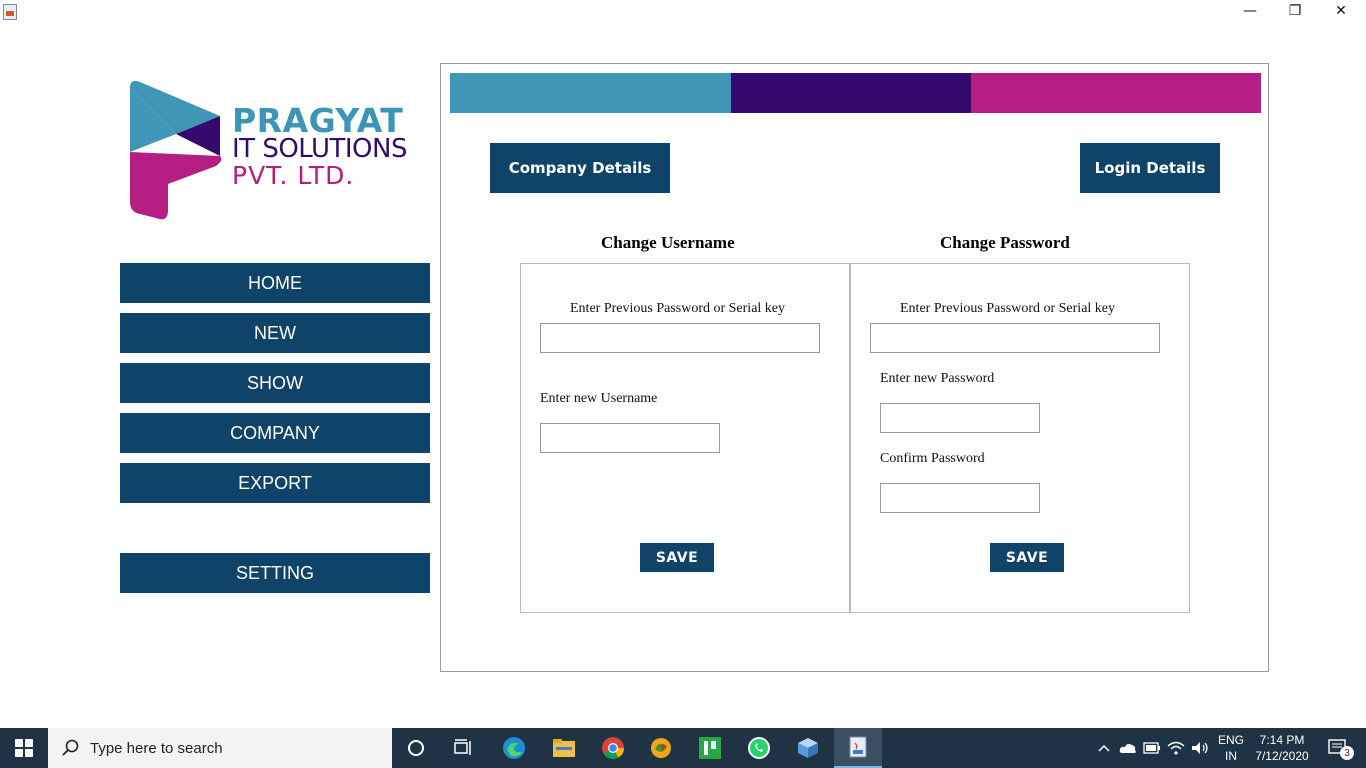  I want to click on language-indicator: ENG IN, so click(1231, 748).